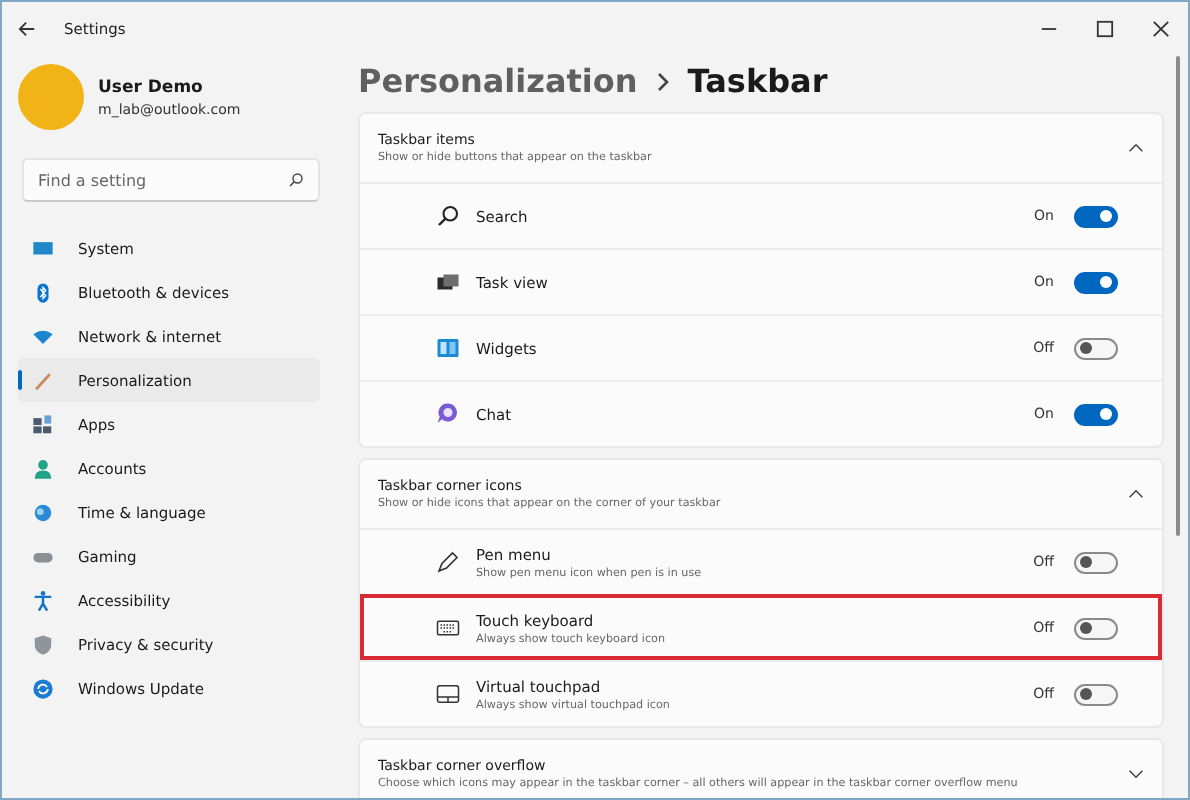 This screenshot has width=1190, height=800. Describe the element at coordinates (1178, 296) in the screenshot. I see `scrollbar-thumb` at that location.